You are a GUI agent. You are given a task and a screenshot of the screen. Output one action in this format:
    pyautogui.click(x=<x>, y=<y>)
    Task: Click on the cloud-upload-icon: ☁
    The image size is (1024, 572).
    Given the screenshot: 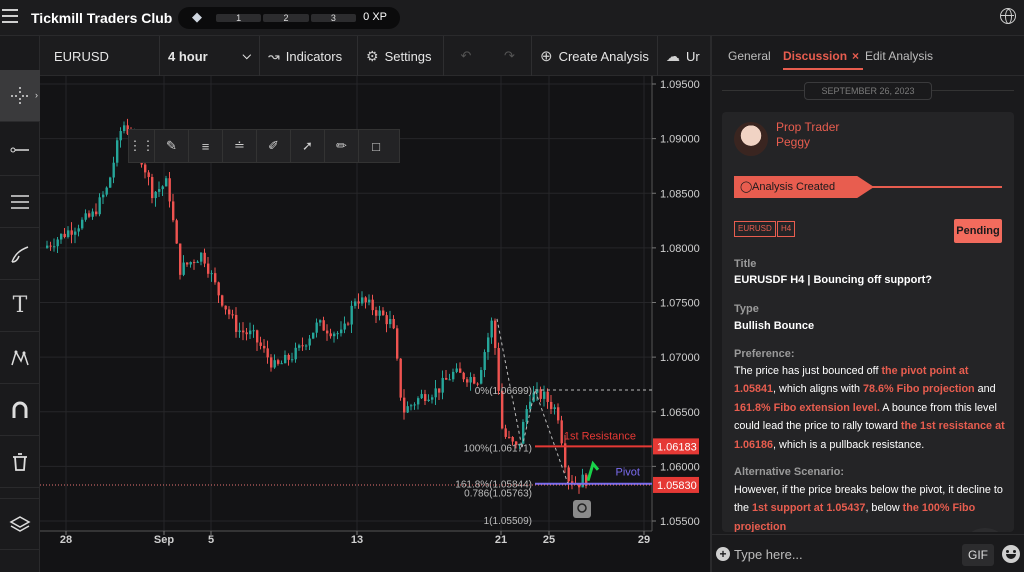 What is the action you would take?
    pyautogui.click(x=673, y=55)
    